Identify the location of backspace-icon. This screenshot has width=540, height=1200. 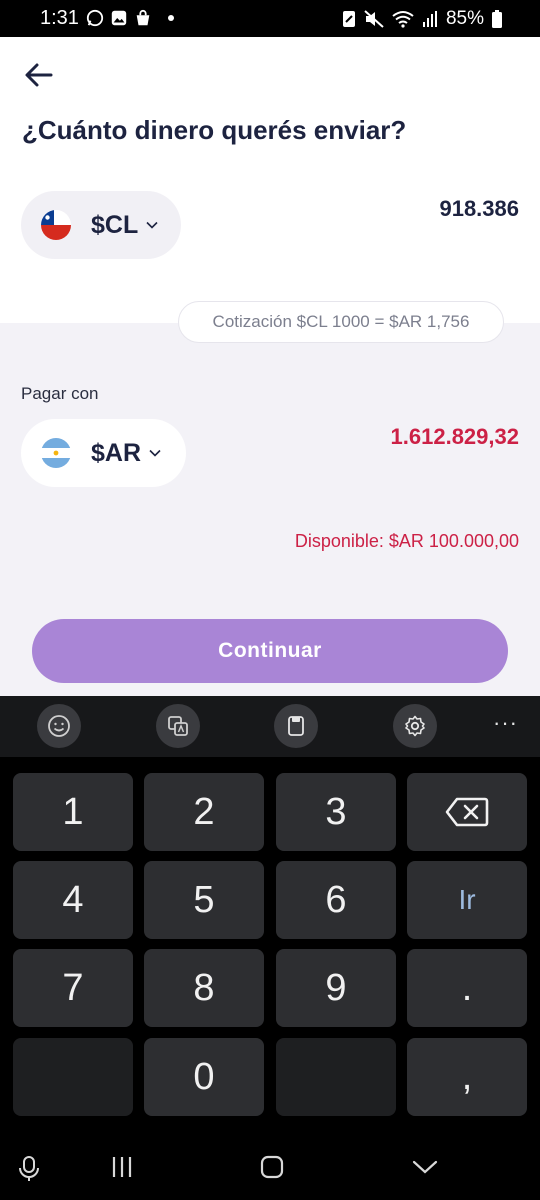
(467, 812).